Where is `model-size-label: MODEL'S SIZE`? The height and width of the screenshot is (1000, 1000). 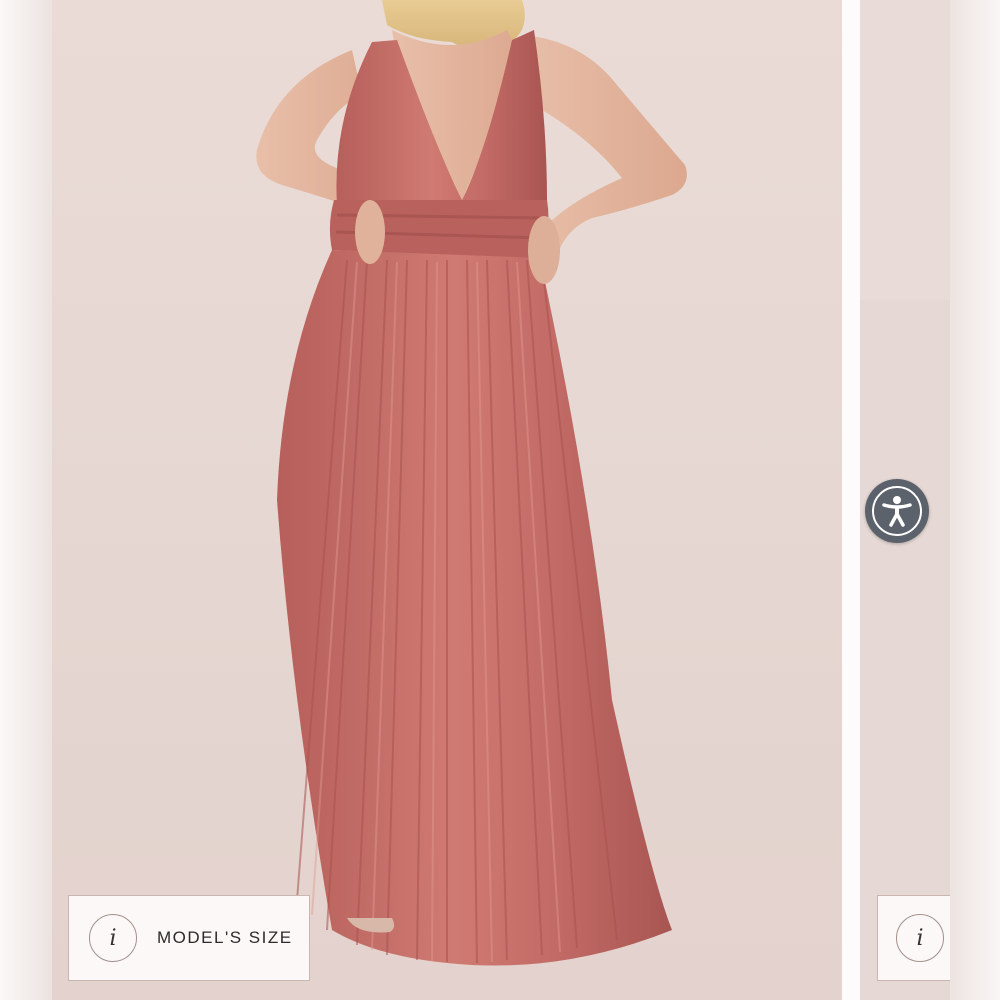
model-size-label: MODEL'S SIZE is located at coordinates (225, 937).